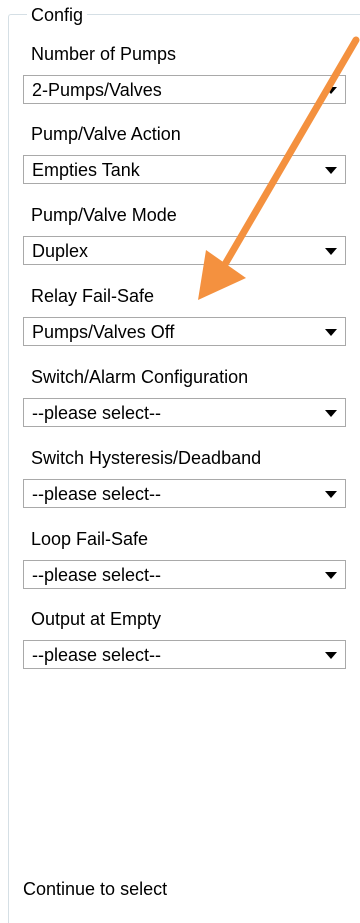 The width and height of the screenshot is (360, 923). I want to click on loop-fail-safe-label: Loop Fail-Safe, so click(90, 539).